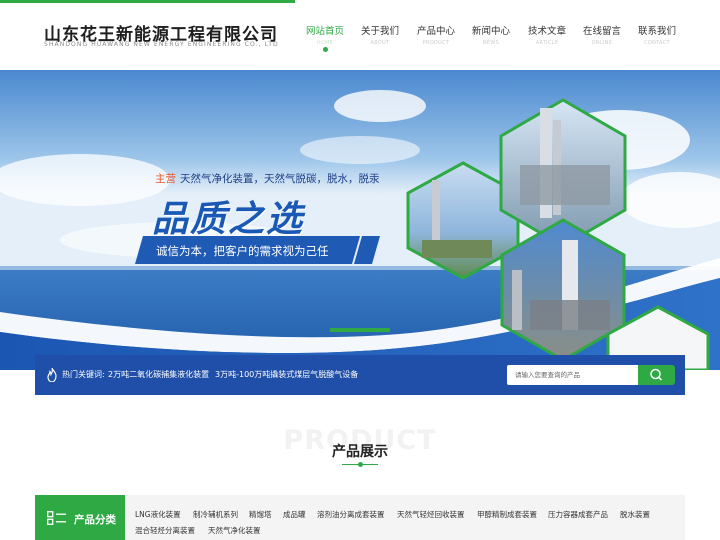  What do you see at coordinates (657, 43) in the screenshot?
I see `nav-label-en: CONTACT` at bounding box center [657, 43].